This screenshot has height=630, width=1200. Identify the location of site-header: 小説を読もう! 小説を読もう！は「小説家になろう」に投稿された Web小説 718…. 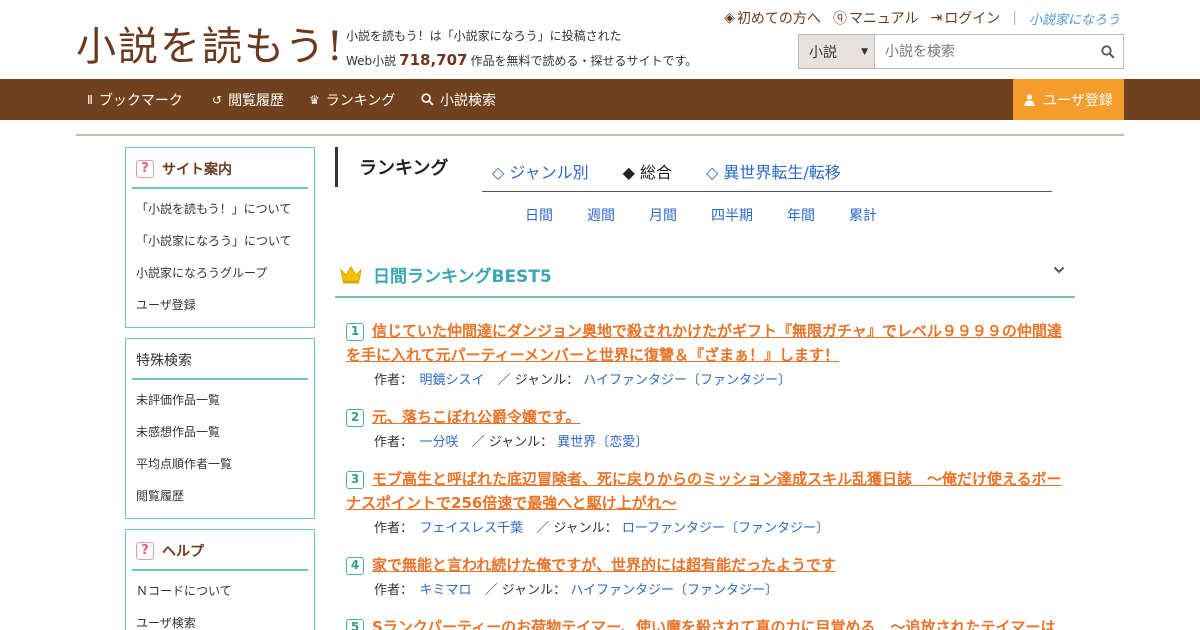
(600, 39).